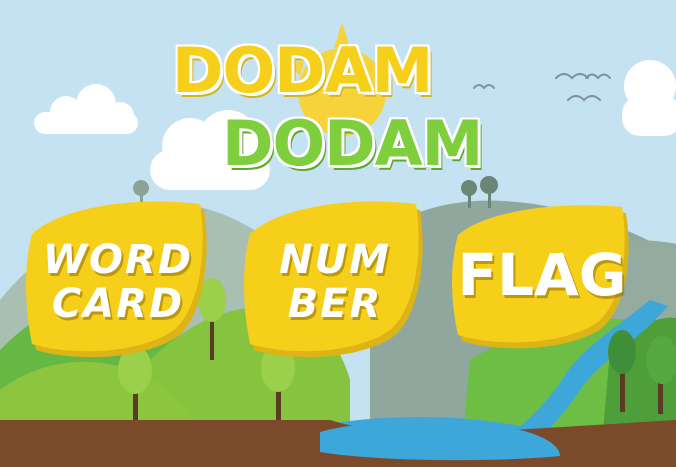  Describe the element at coordinates (542, 275) in the screenshot. I see `flag-label: FLAG` at that location.